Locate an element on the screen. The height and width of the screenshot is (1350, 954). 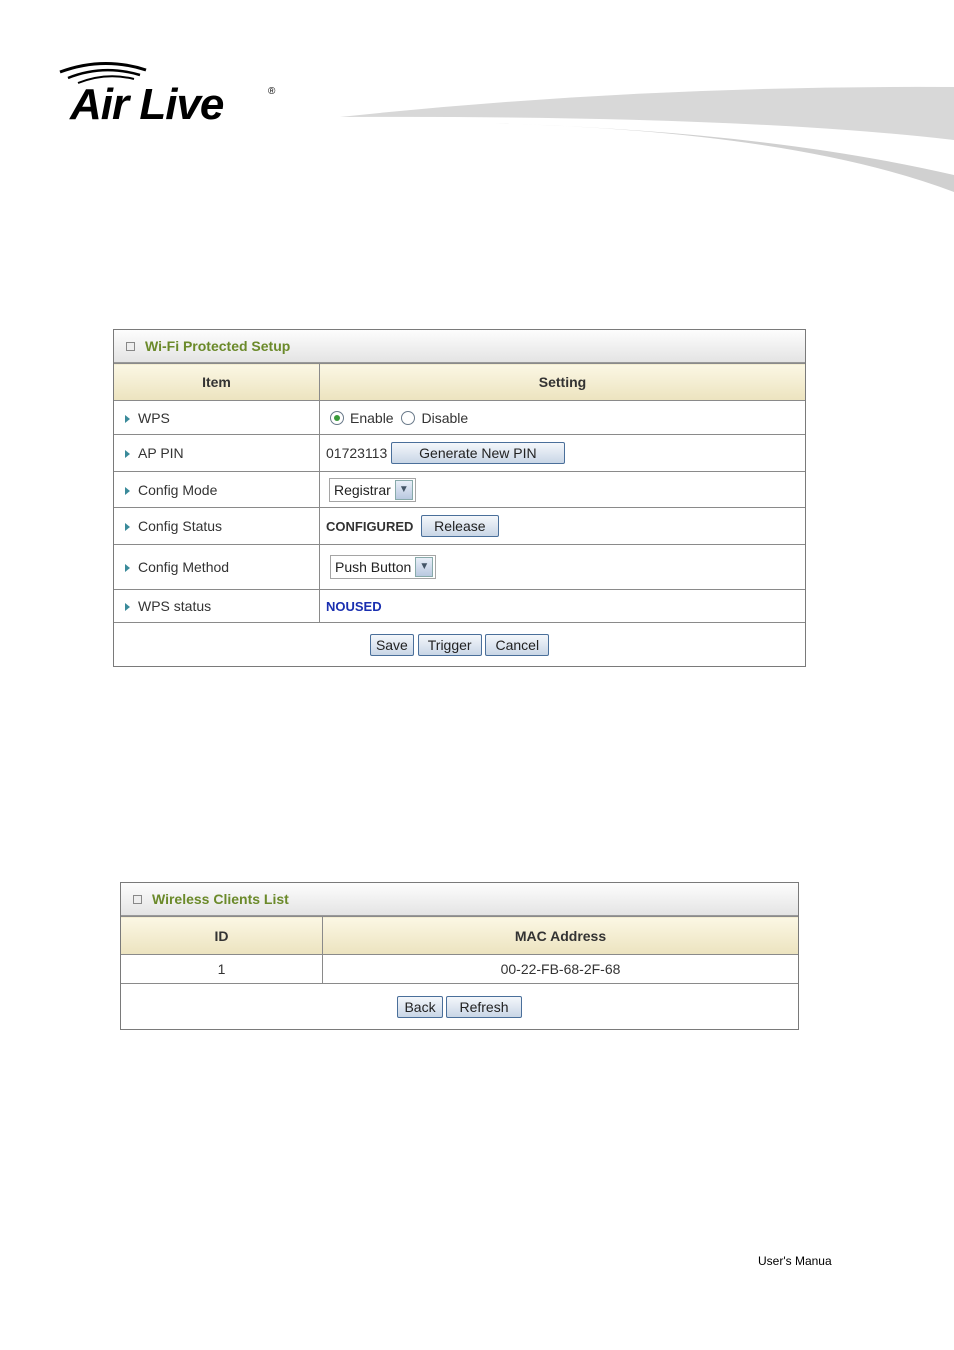
header-swoosh is located at coordinates (647, 139).